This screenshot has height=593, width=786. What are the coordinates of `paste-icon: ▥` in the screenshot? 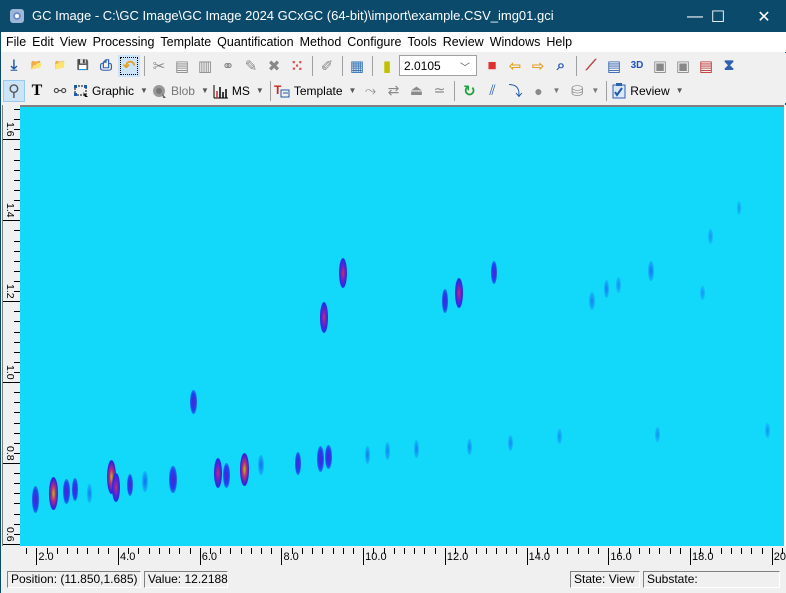 It's located at (205, 66).